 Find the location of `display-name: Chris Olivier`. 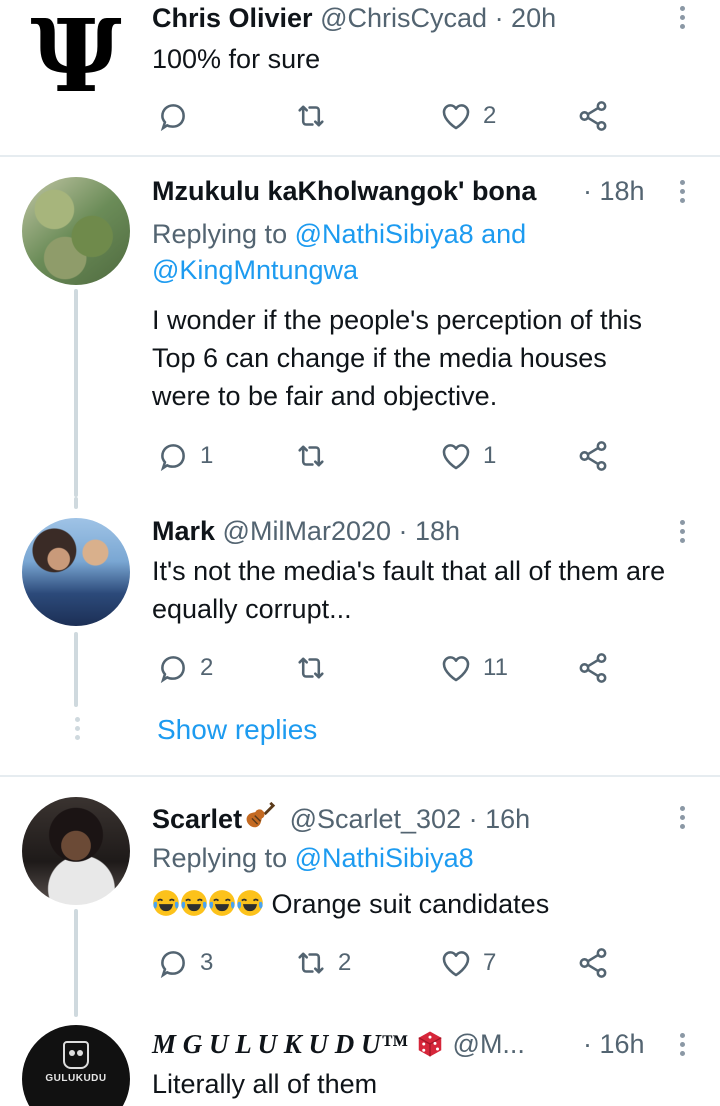

display-name: Chris Olivier is located at coordinates (232, 18).